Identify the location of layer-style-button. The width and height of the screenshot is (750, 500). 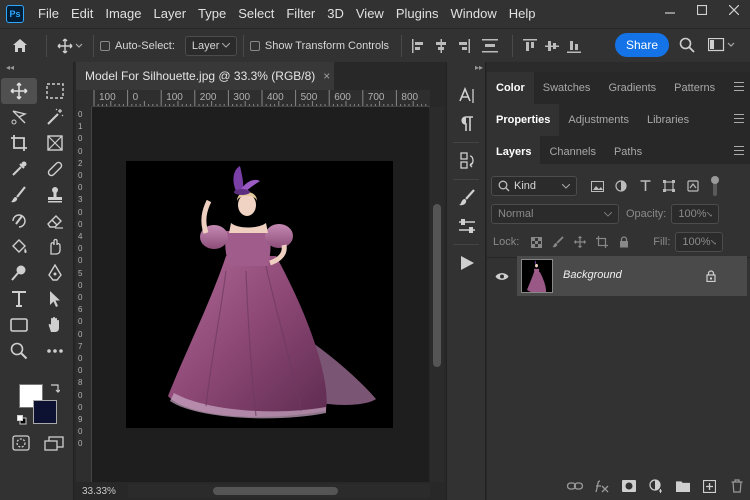
(601, 486).